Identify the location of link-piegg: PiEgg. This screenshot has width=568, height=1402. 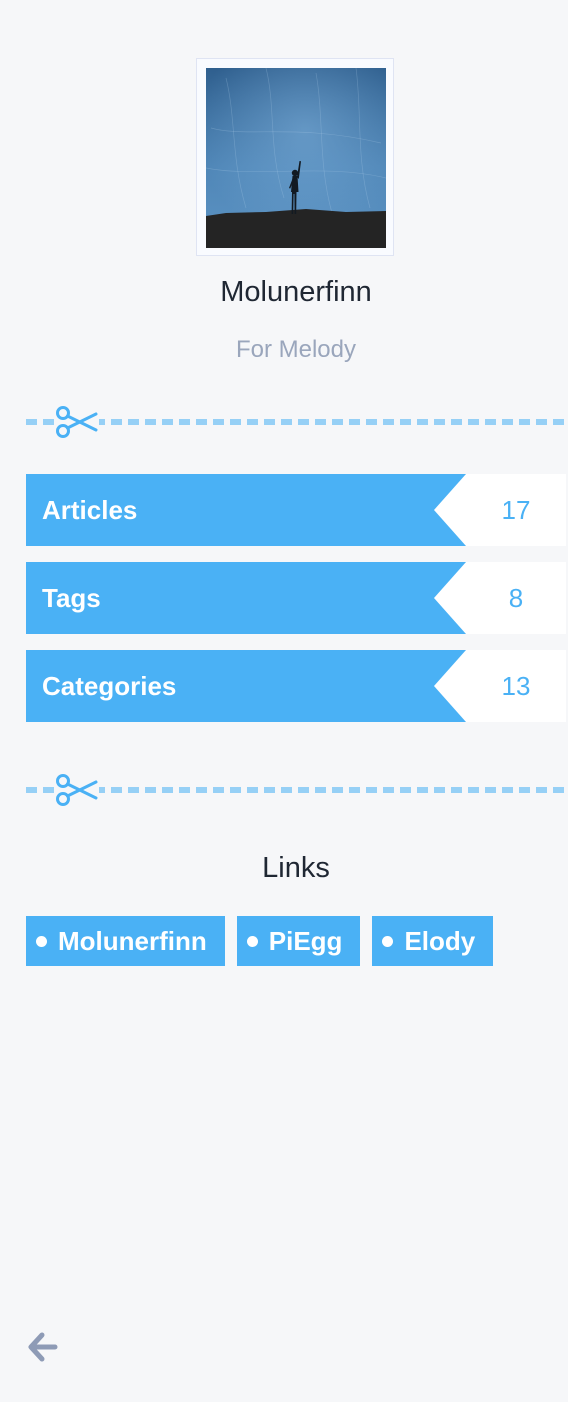
(298, 941).